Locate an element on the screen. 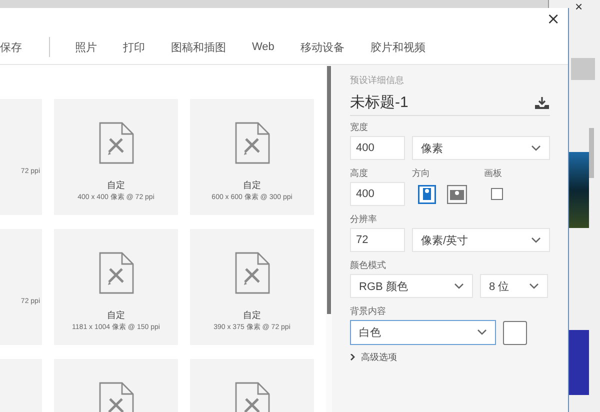  save-icon is located at coordinates (542, 103).